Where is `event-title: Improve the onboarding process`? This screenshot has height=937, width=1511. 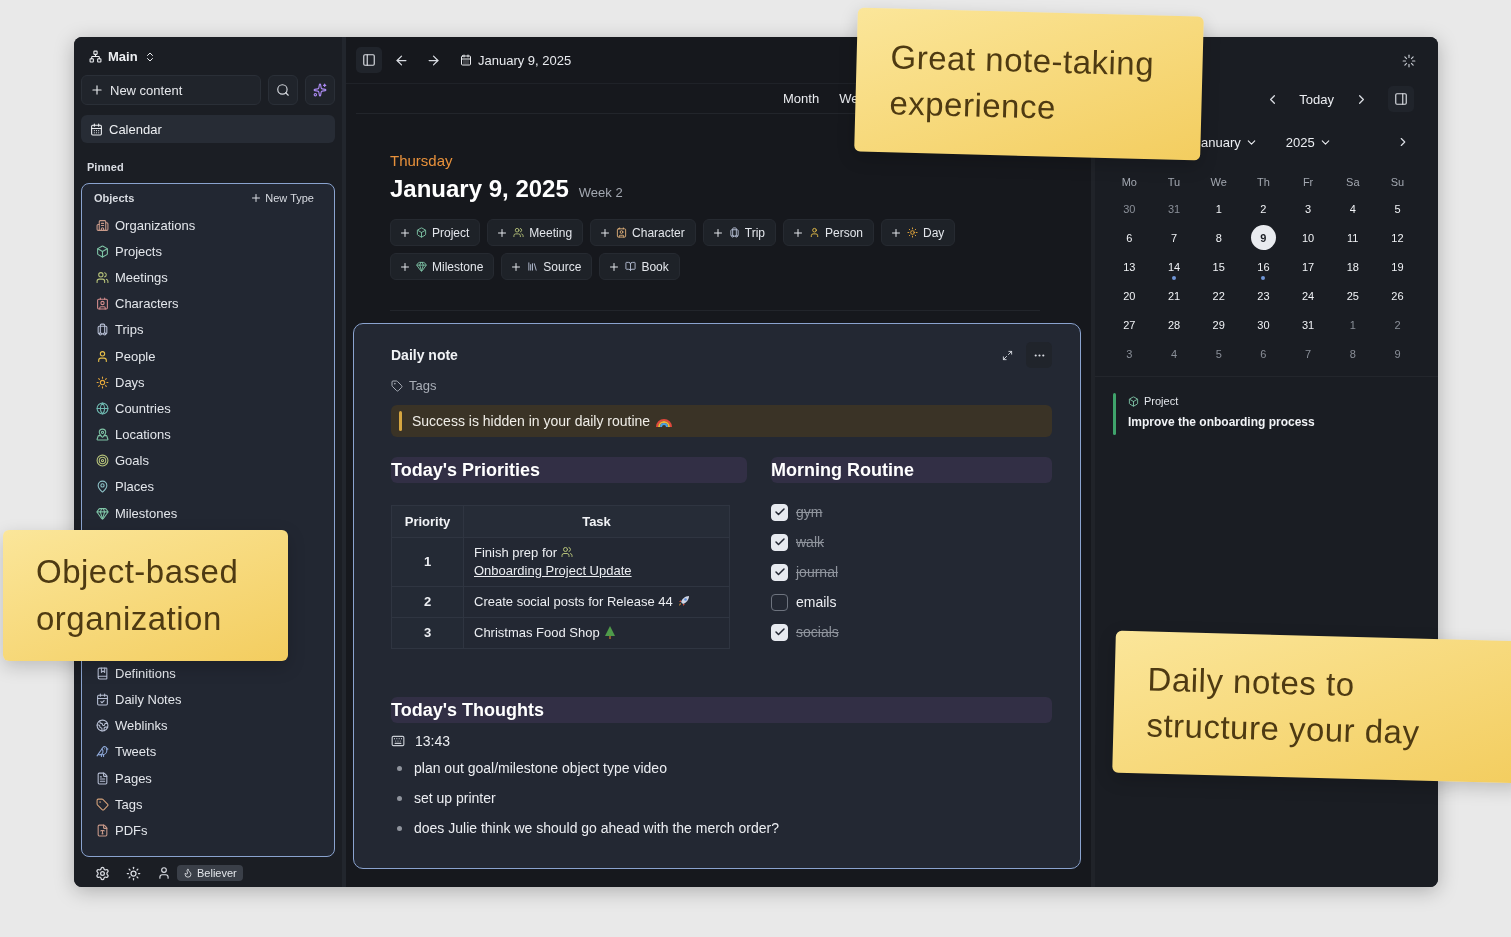
event-title: Improve the onboarding process is located at coordinates (1221, 422).